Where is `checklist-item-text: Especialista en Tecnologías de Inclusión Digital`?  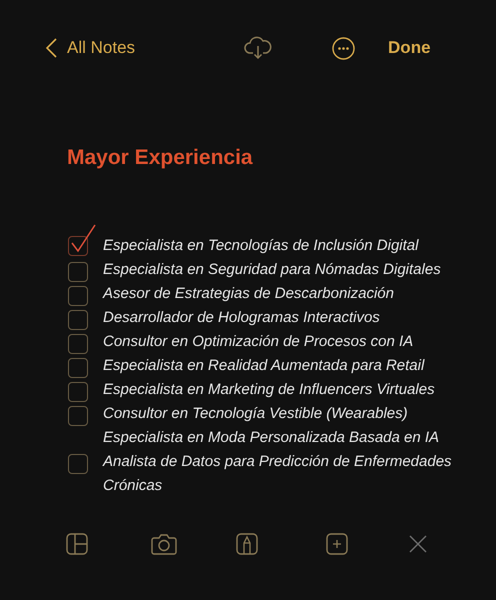
checklist-item-text: Especialista en Tecnologías de Inclusión Digital is located at coordinates (261, 246).